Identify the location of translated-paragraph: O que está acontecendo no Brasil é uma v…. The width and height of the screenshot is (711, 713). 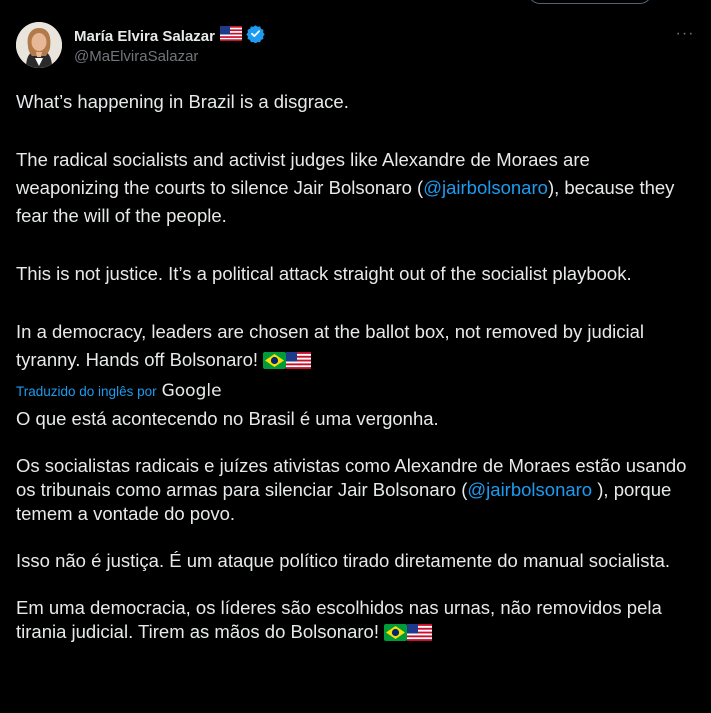
(227, 418).